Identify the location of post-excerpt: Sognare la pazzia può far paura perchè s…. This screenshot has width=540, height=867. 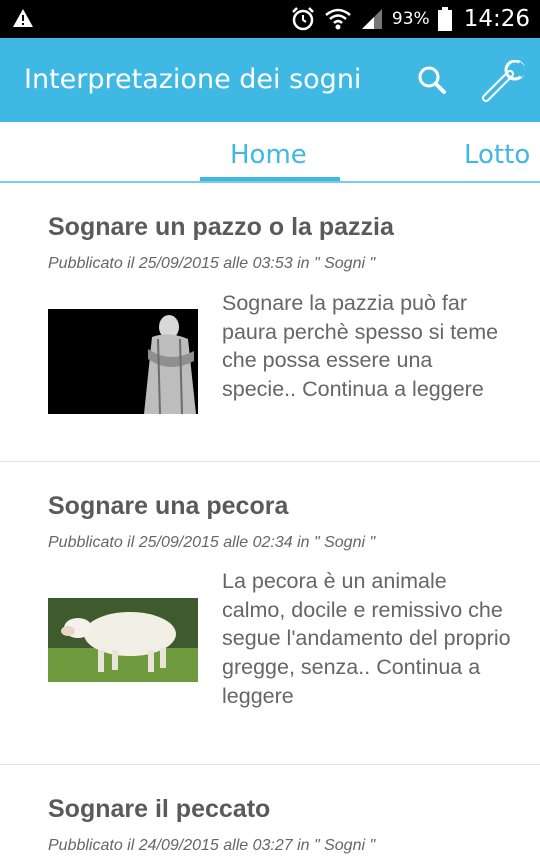
(367, 346).